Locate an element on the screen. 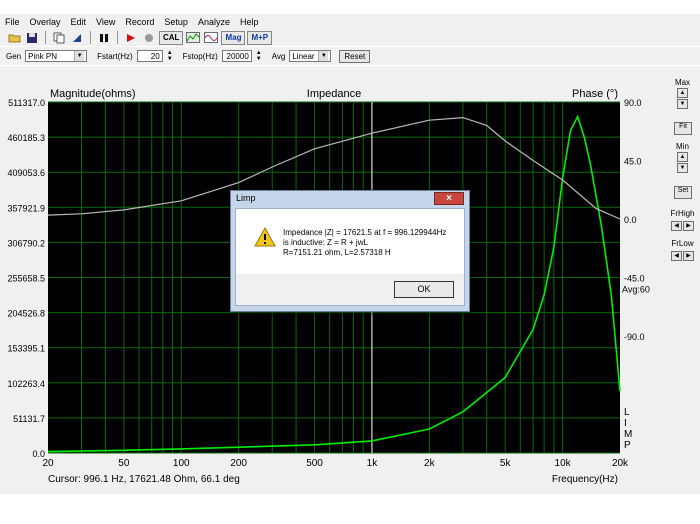 This screenshot has width=700, height=524. frlow-label: FrLow is located at coordinates (682, 243).